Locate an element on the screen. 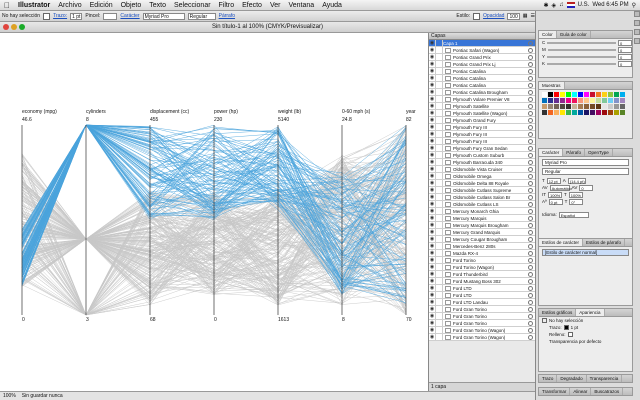 This screenshot has width=640, height=400. slider-y is located at coordinates (581, 56).